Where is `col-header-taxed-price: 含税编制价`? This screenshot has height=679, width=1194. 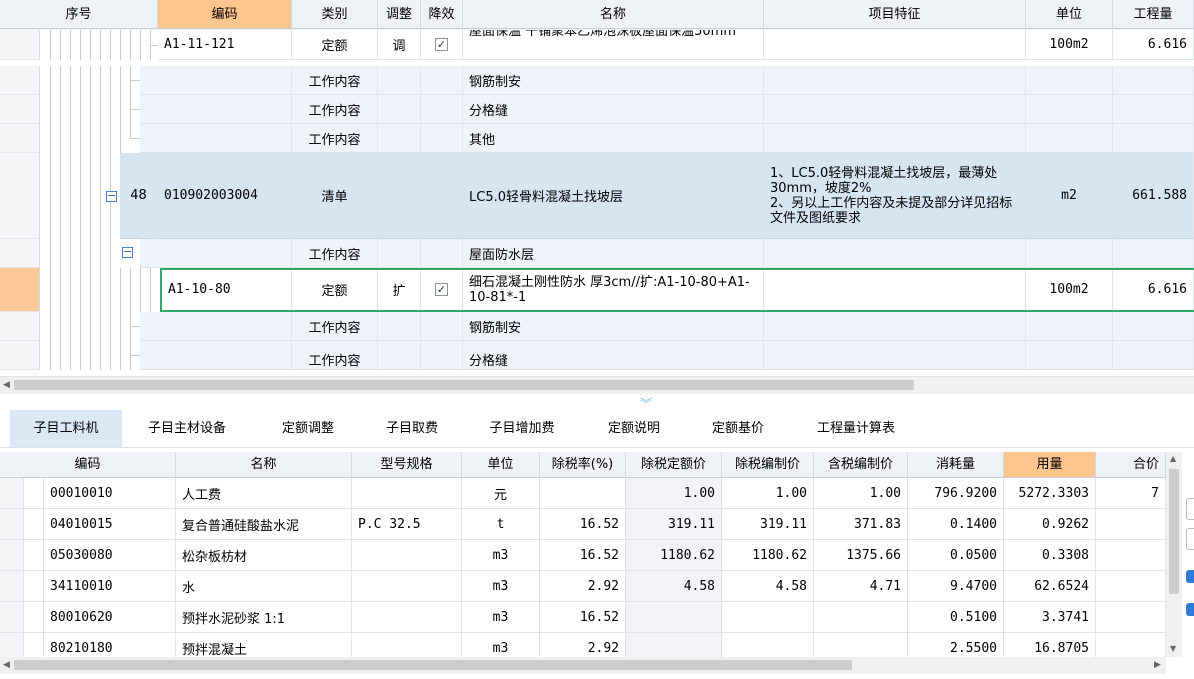 col-header-taxed-price: 含税编制价 is located at coordinates (861, 465).